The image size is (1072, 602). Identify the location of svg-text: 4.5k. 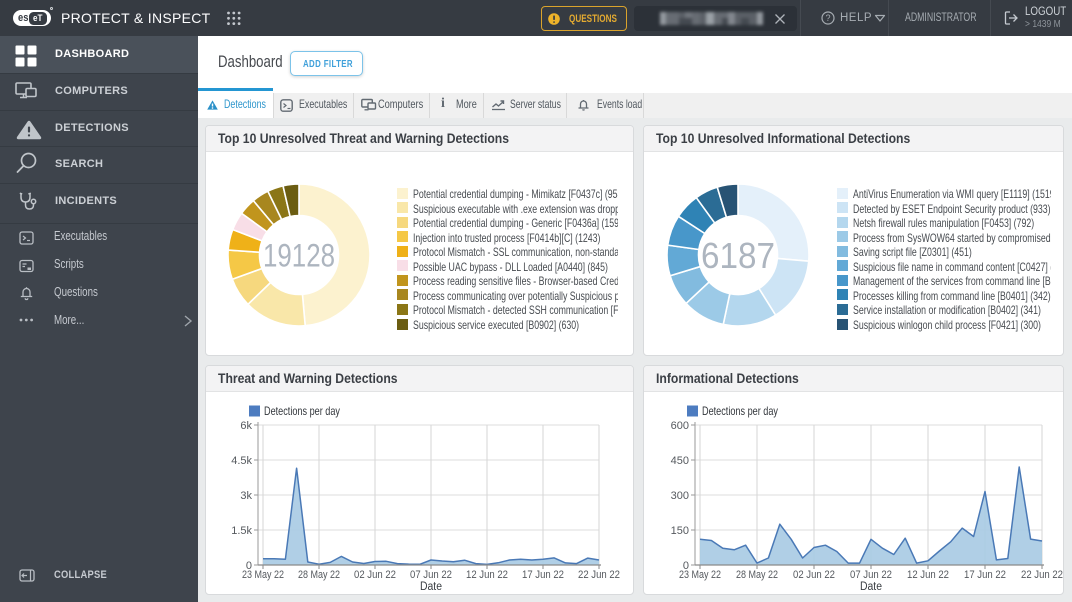
(241, 461).